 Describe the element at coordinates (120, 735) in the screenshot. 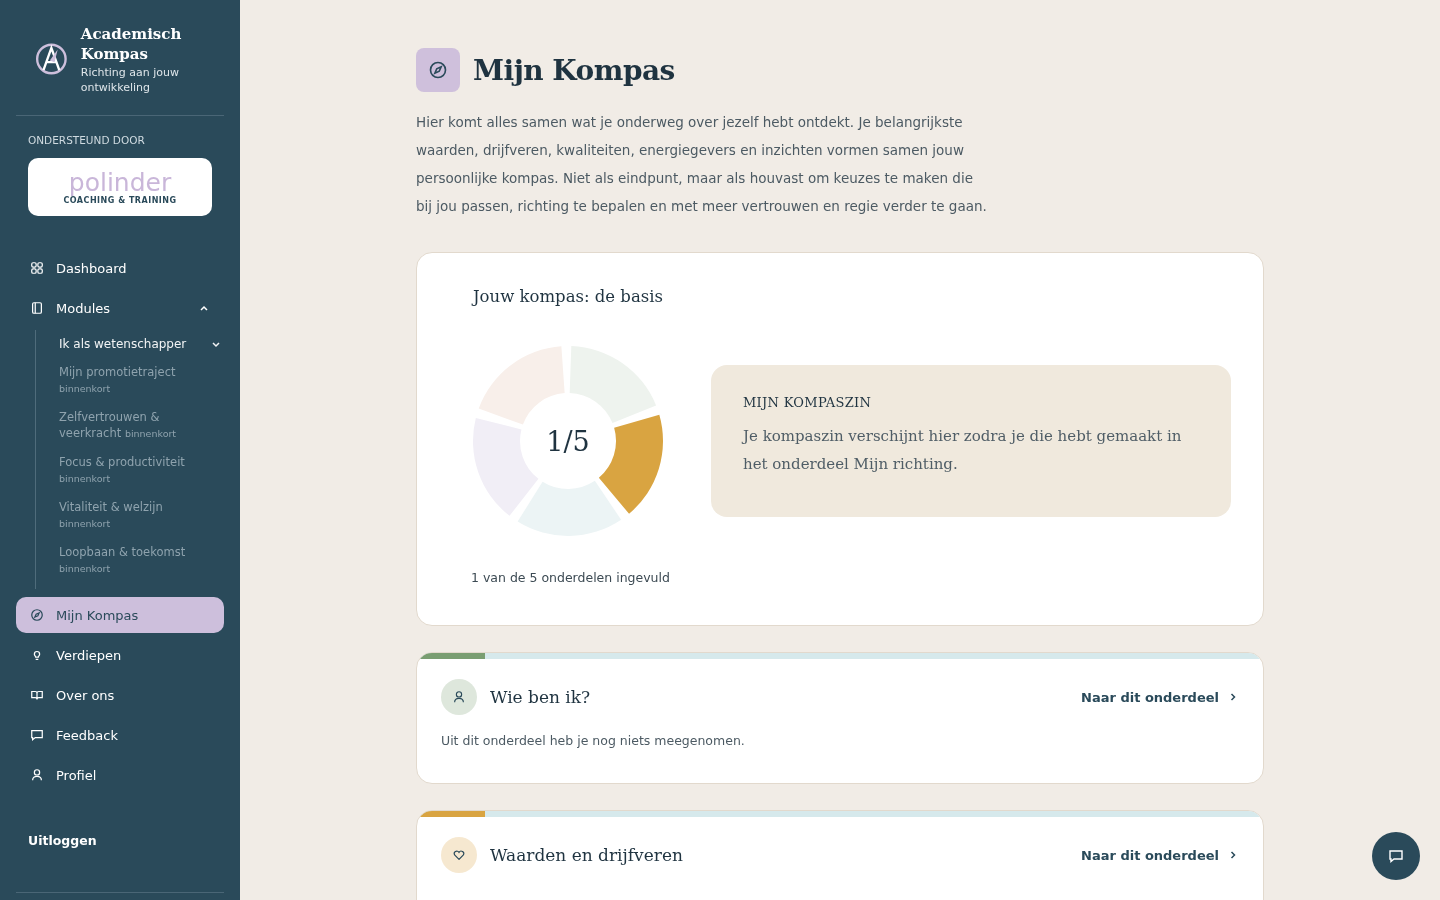

I see `nav-item: Feedback` at that location.